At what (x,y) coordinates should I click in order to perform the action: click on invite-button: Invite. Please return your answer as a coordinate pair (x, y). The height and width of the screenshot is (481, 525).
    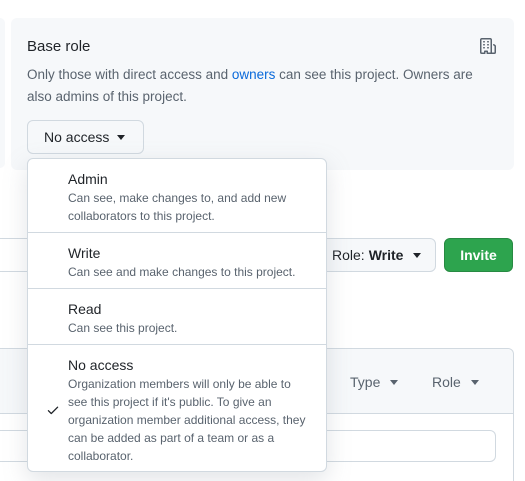
    Looking at the image, I should click on (478, 255).